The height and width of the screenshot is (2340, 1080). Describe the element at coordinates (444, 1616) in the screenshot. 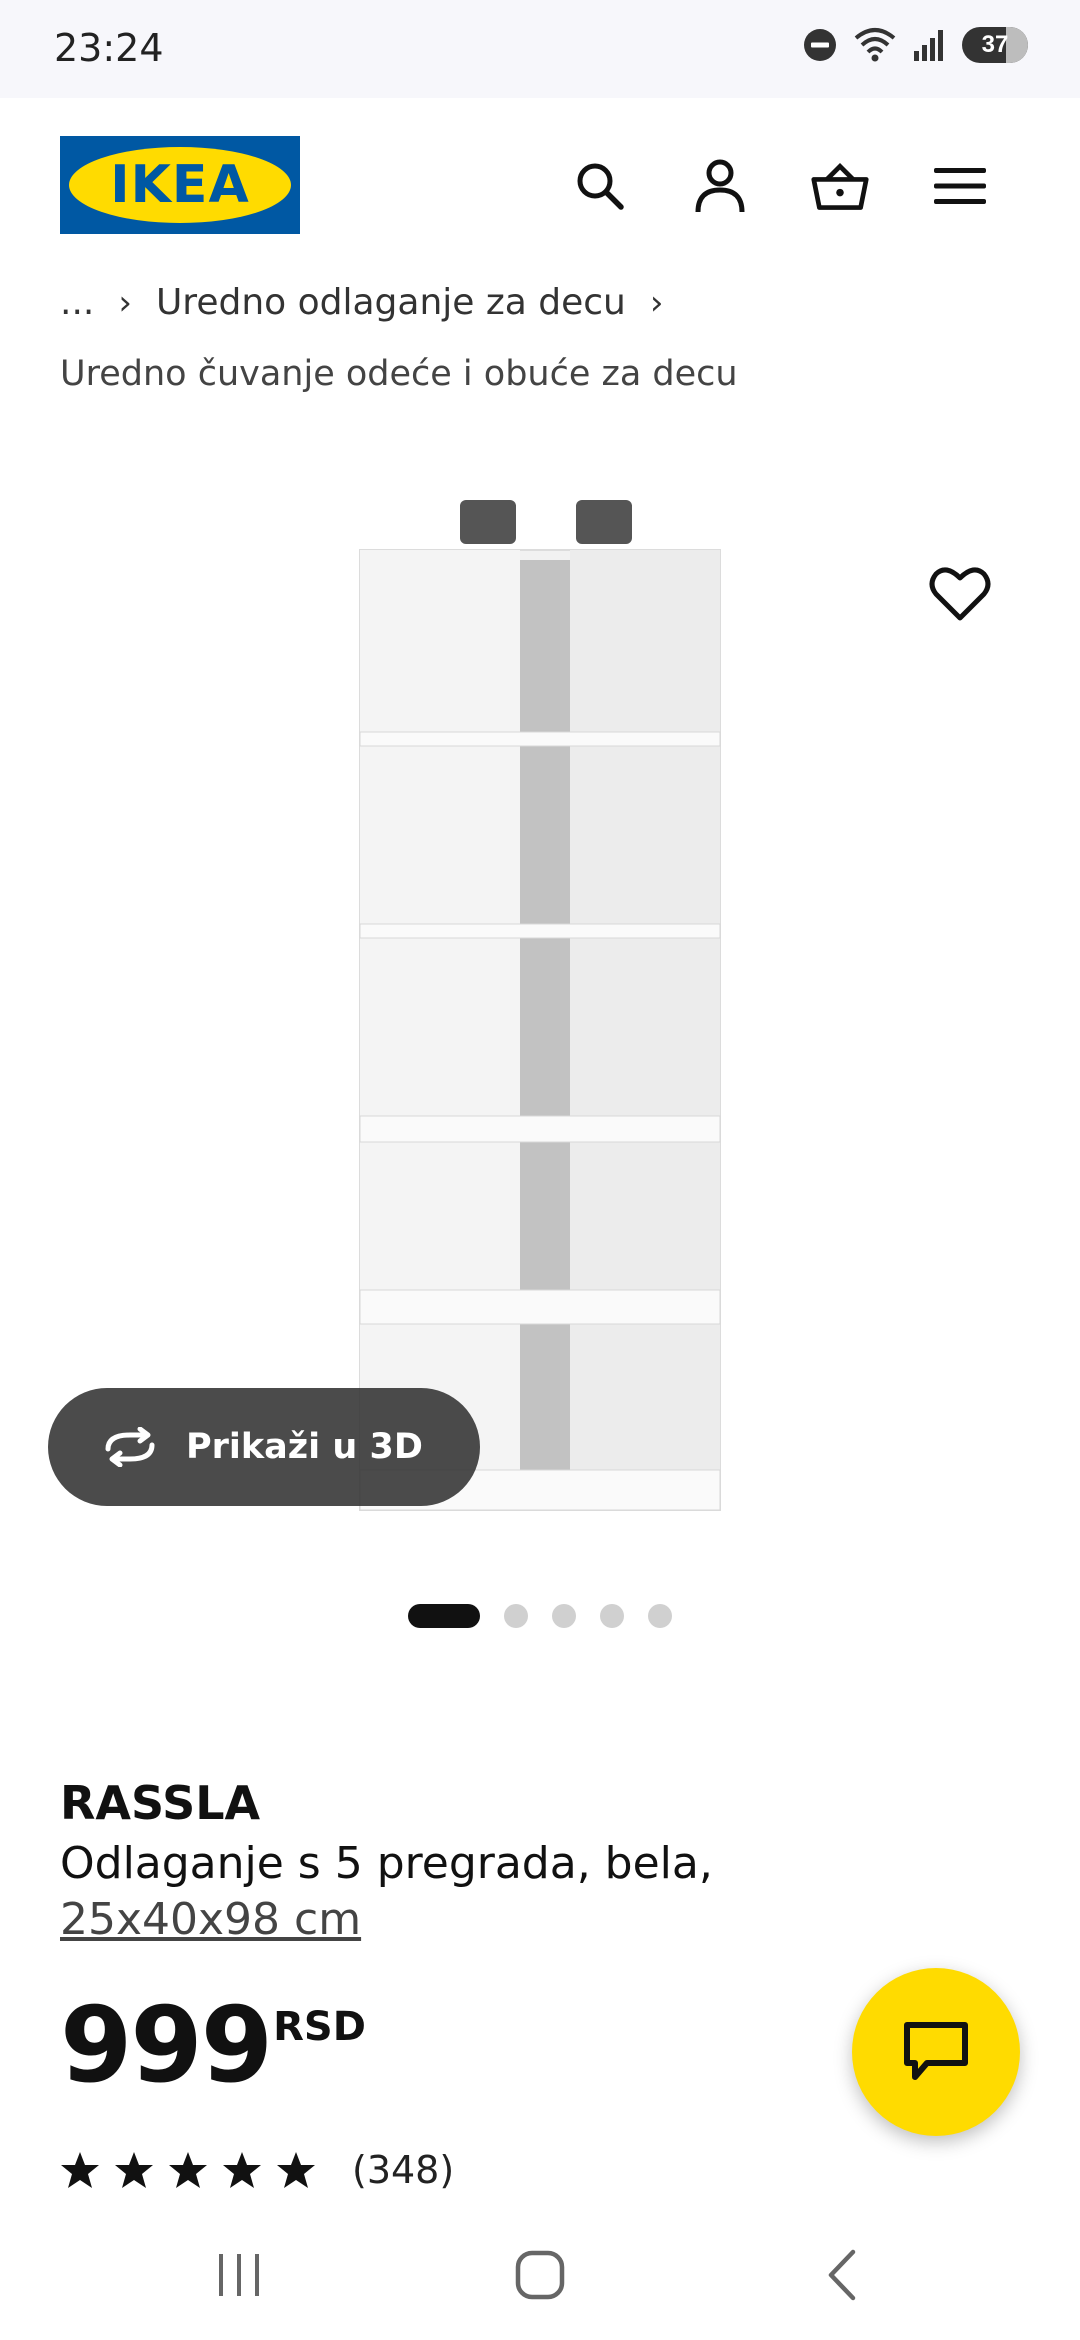

I see `pagination-dot-active` at that location.